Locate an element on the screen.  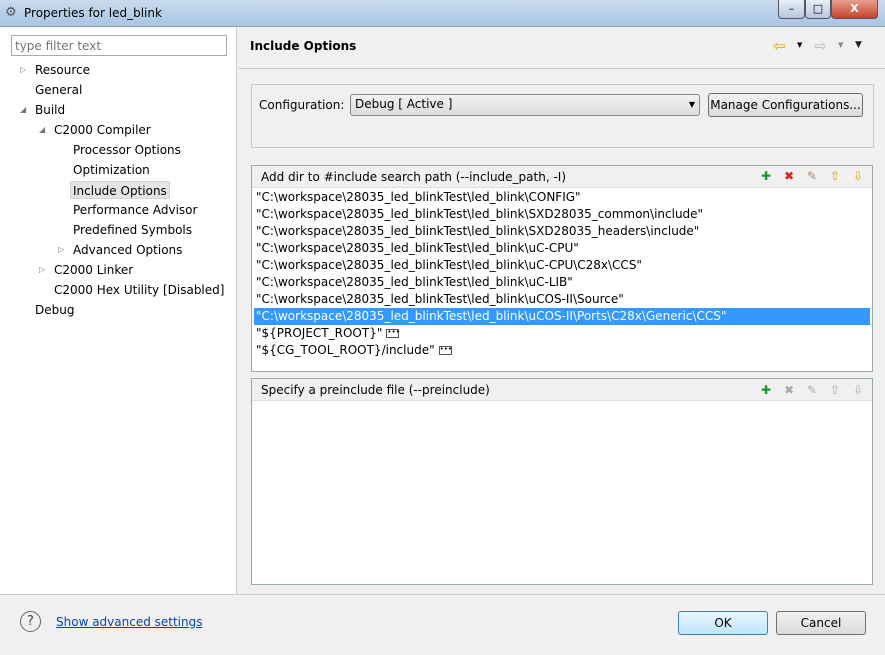
include-path-row: "${PROJECT_ROOT}" ••• is located at coordinates (562, 333).